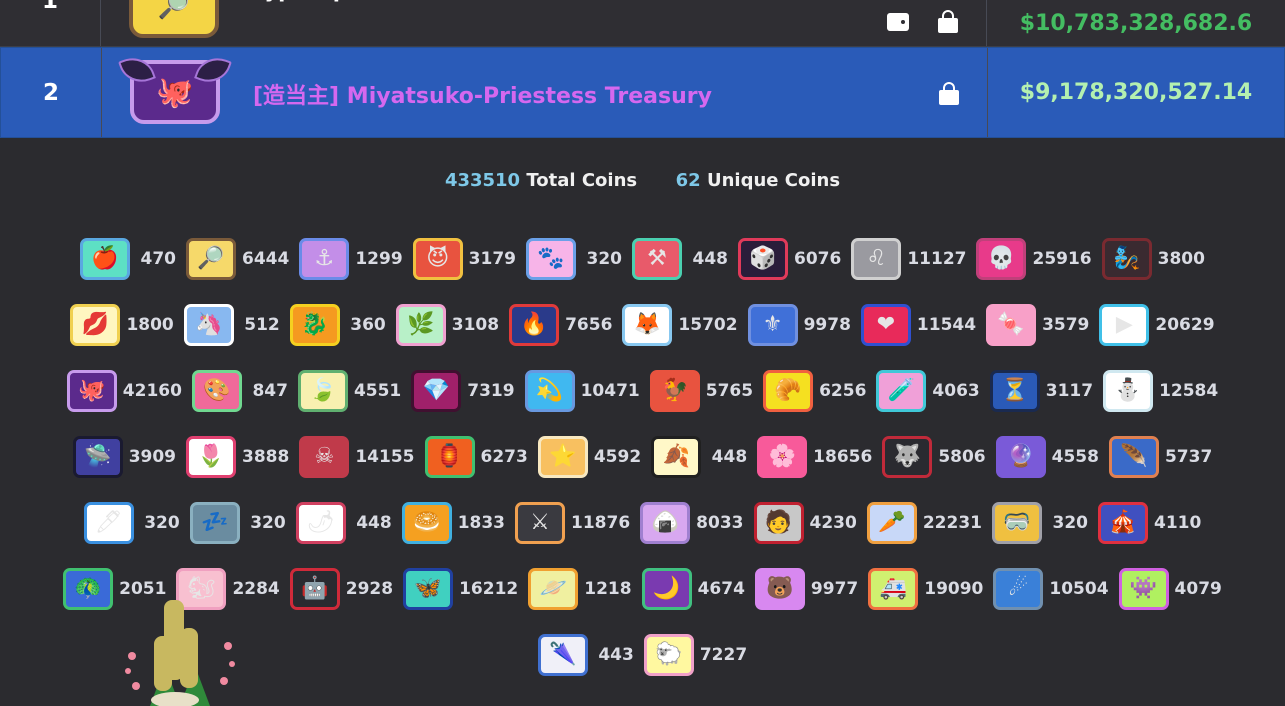 The height and width of the screenshot is (706, 1285). I want to click on gem-icon: 💎, so click(436, 391).